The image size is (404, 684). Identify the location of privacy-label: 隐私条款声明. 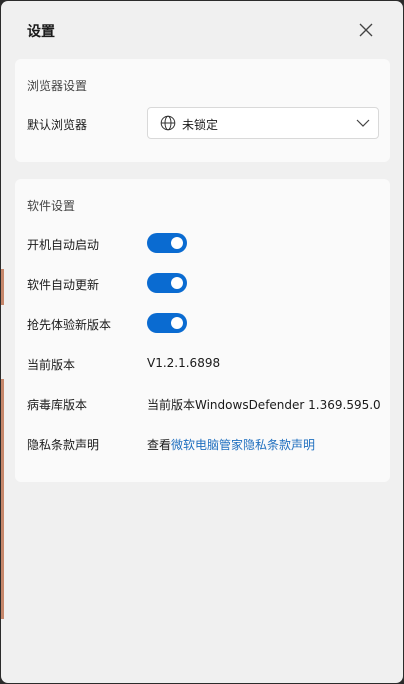
(63, 445).